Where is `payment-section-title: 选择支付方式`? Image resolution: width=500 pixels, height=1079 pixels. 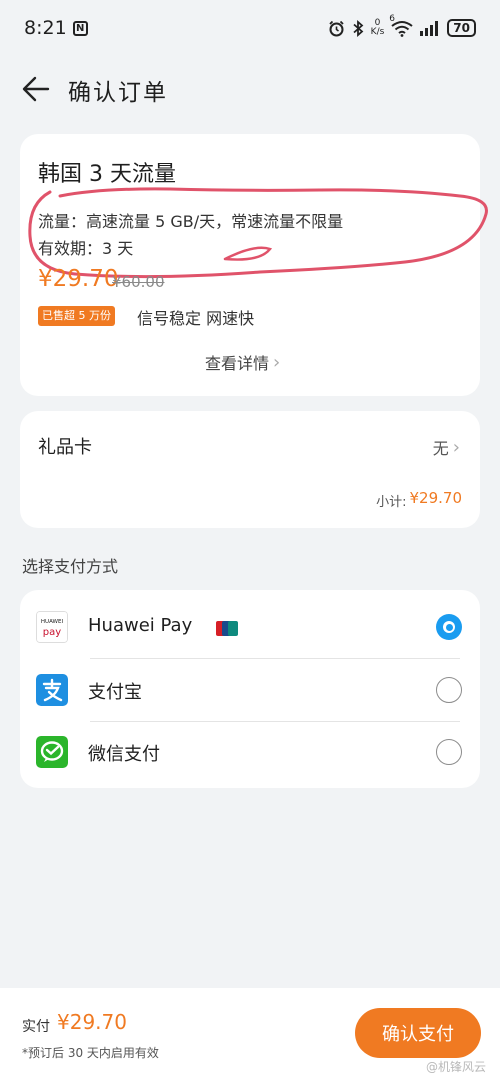
payment-section-title: 选择支付方式 is located at coordinates (70, 566).